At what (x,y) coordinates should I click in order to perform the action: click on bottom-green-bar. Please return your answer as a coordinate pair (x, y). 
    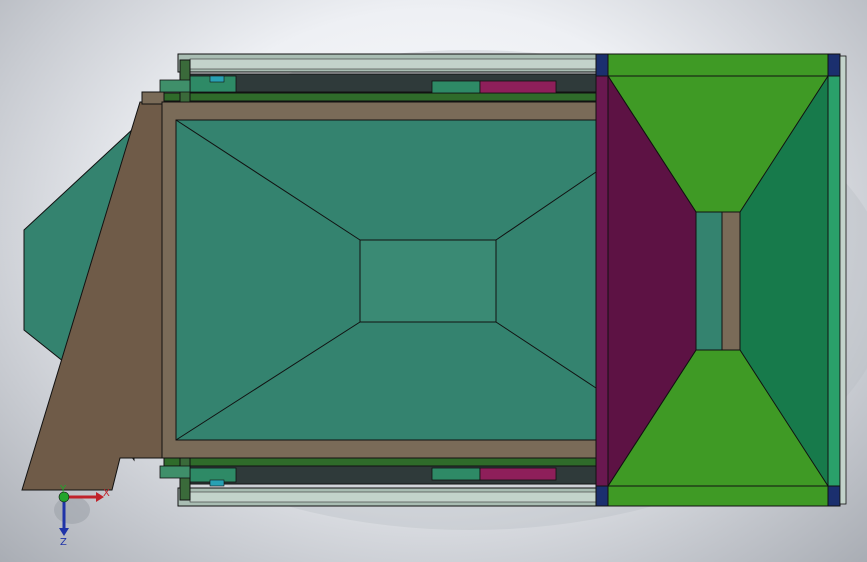
    Looking at the image, I should click on (719, 496).